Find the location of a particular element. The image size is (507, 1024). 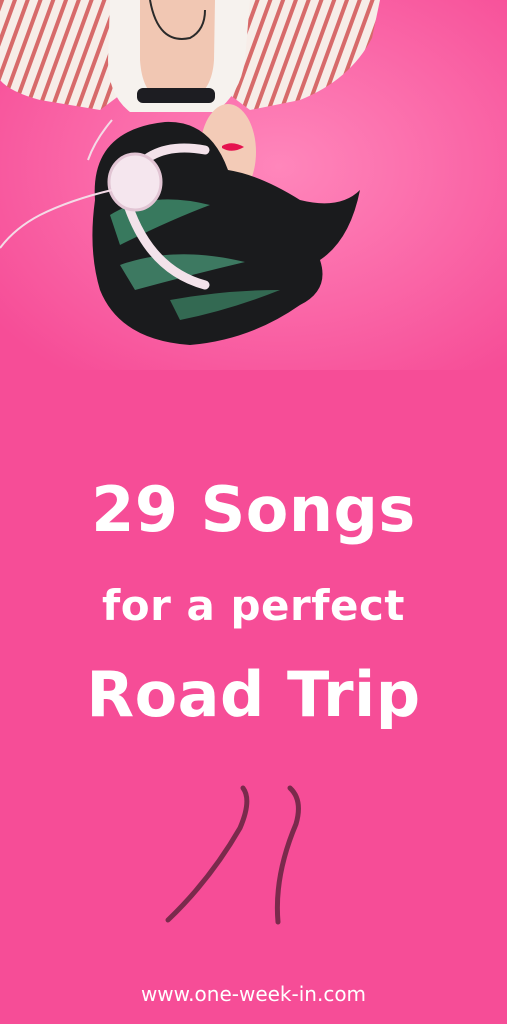

headline-line-2: for a perfect is located at coordinates (253, 605).